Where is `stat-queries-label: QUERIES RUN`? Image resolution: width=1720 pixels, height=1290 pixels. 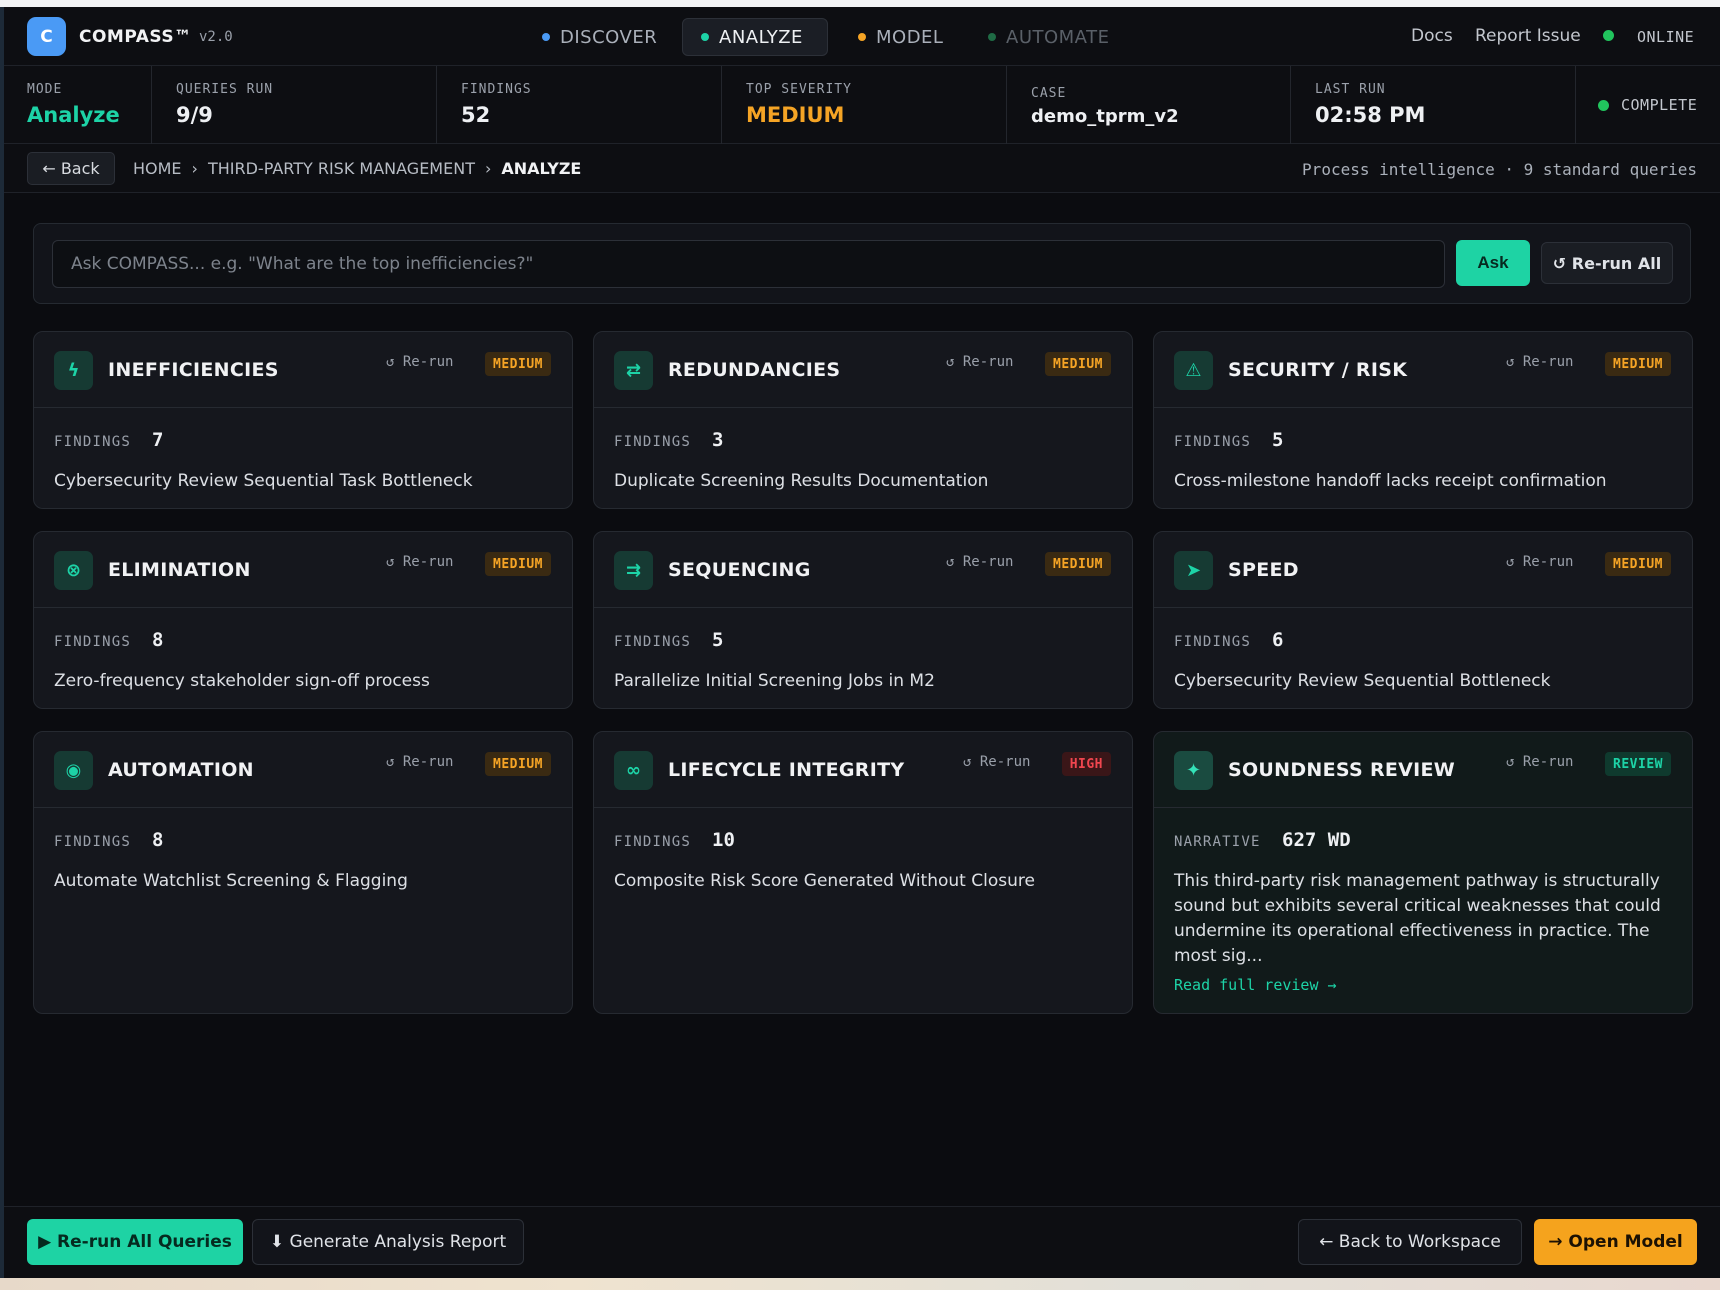 stat-queries-label: QUERIES RUN is located at coordinates (225, 89).